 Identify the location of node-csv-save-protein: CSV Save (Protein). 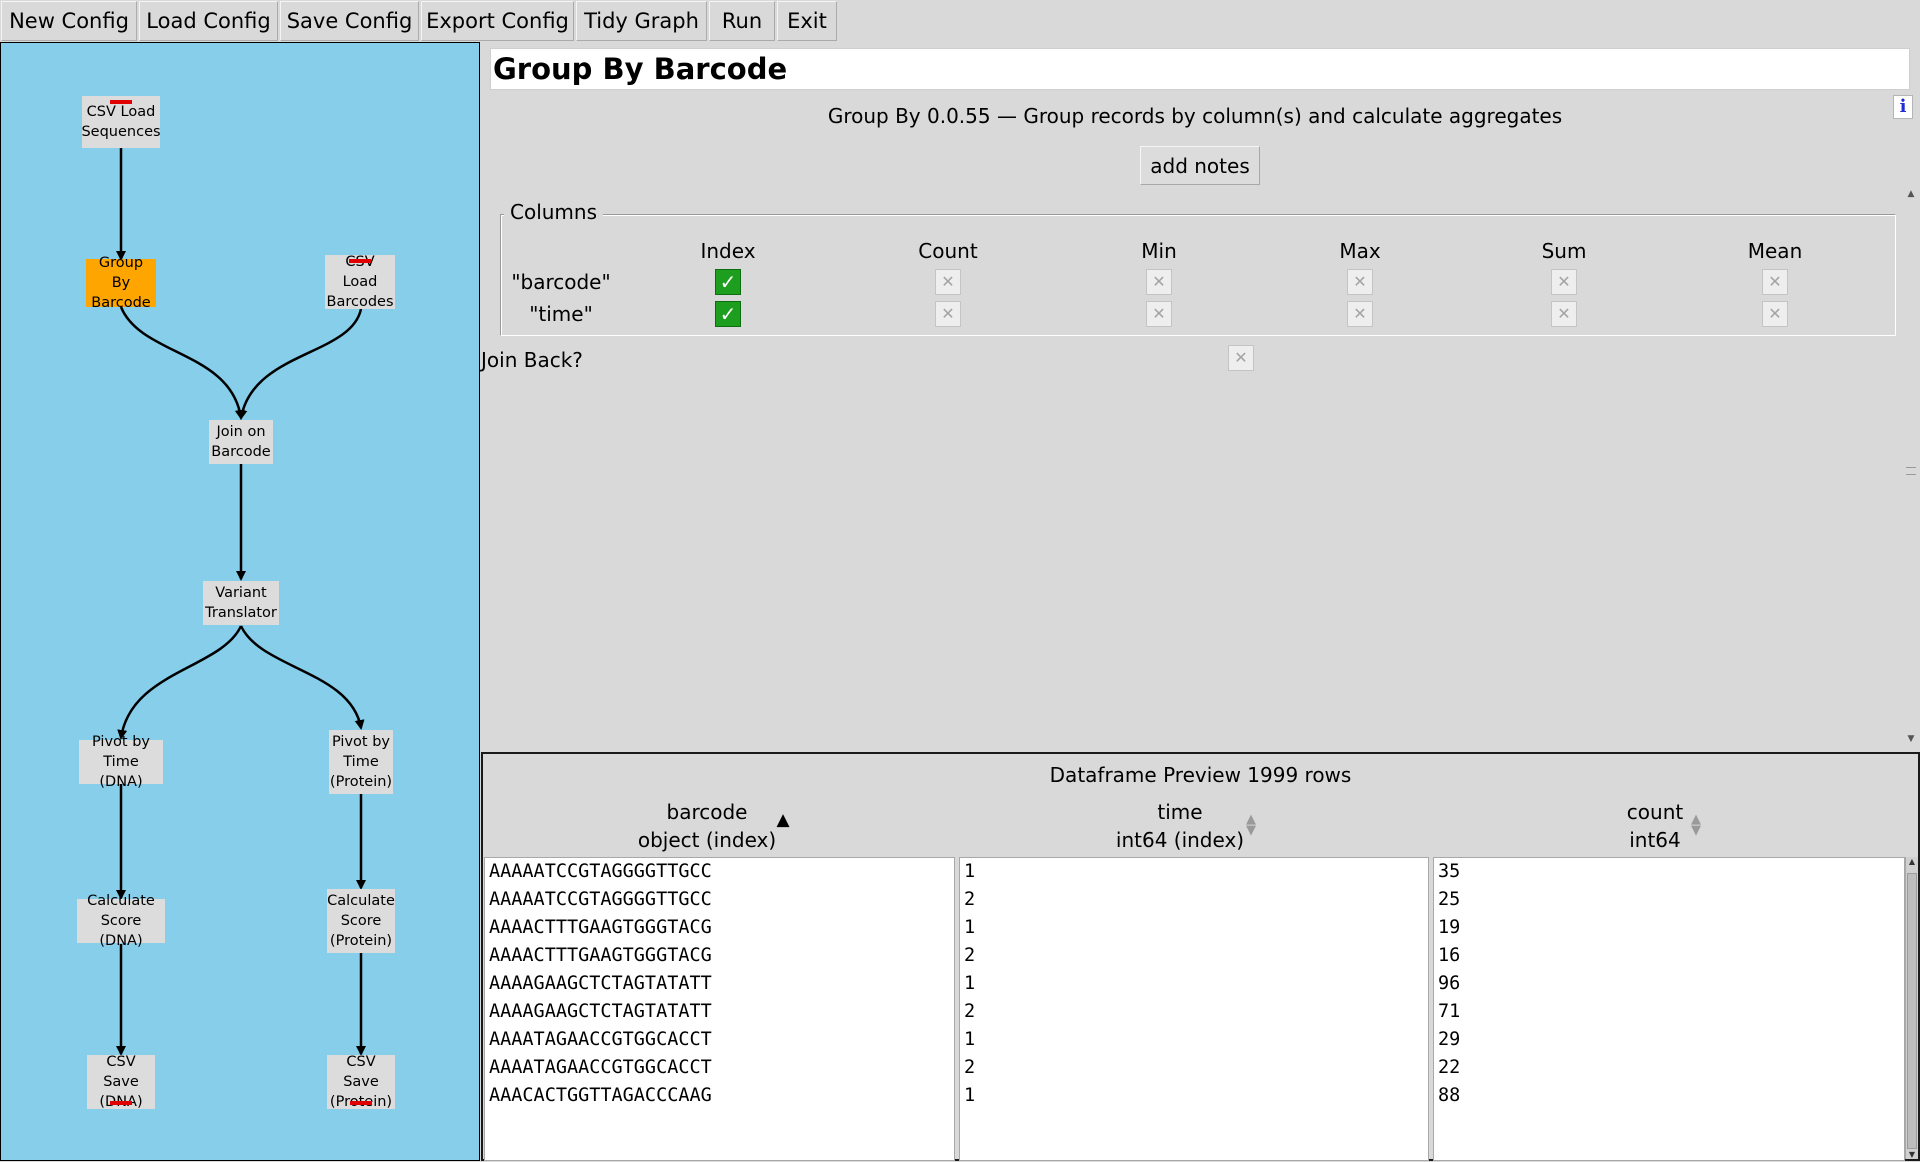
(361, 1082).